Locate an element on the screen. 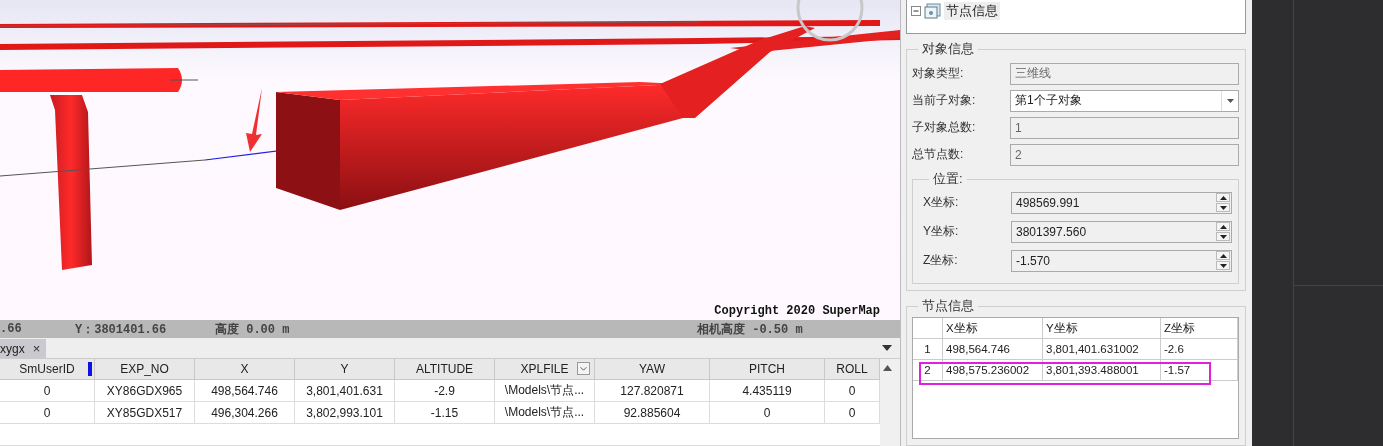 The height and width of the screenshot is (446, 1383). table-cell: 127.820871 is located at coordinates (652, 390).